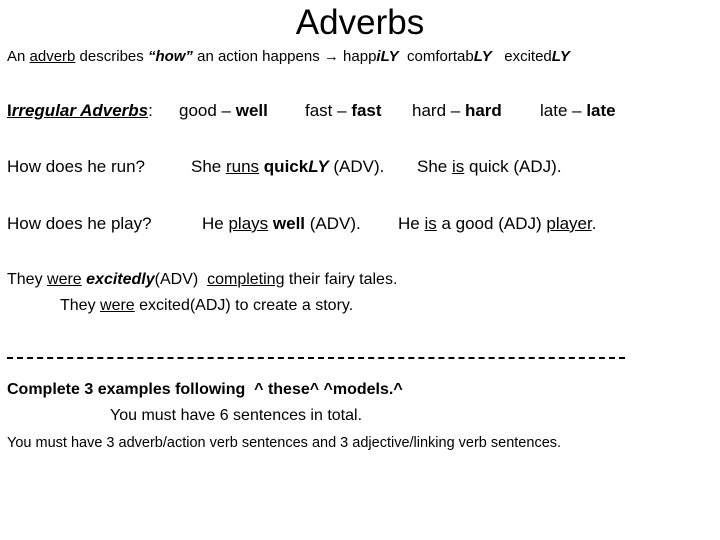 Image resolution: width=720 pixels, height=540 pixels. I want to click on run-adjective-sentence: She is quick (ADJ)., so click(489, 167).